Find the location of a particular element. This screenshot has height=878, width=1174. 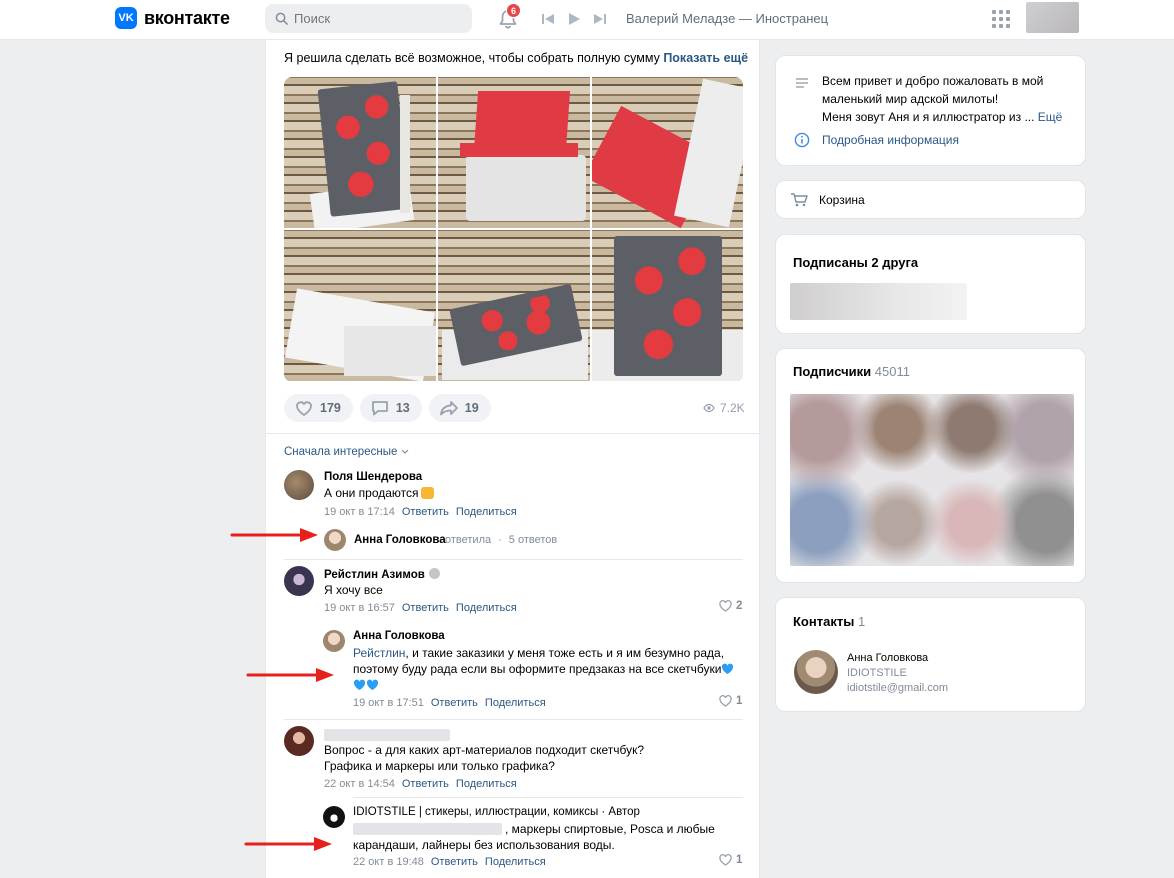

reply-text-line1: , маркеры спиртовые, Posca и любые is located at coordinates (610, 829).